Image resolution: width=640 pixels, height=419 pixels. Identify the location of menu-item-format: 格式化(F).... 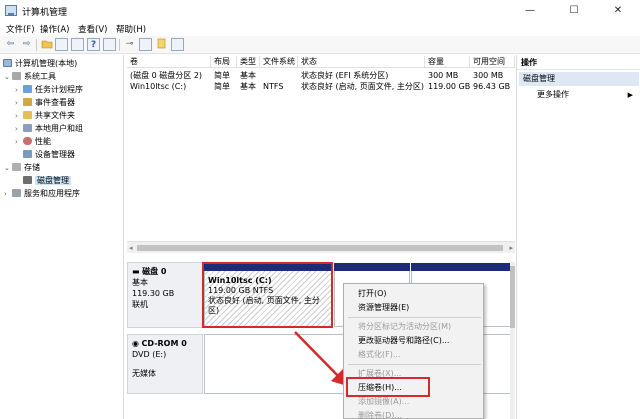
(414, 355).